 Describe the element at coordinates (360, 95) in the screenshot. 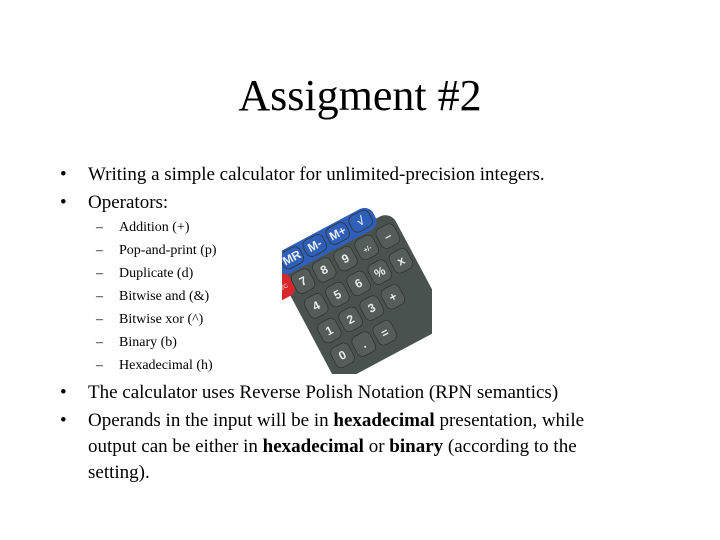

I see `slide-title: Assigment #2` at that location.